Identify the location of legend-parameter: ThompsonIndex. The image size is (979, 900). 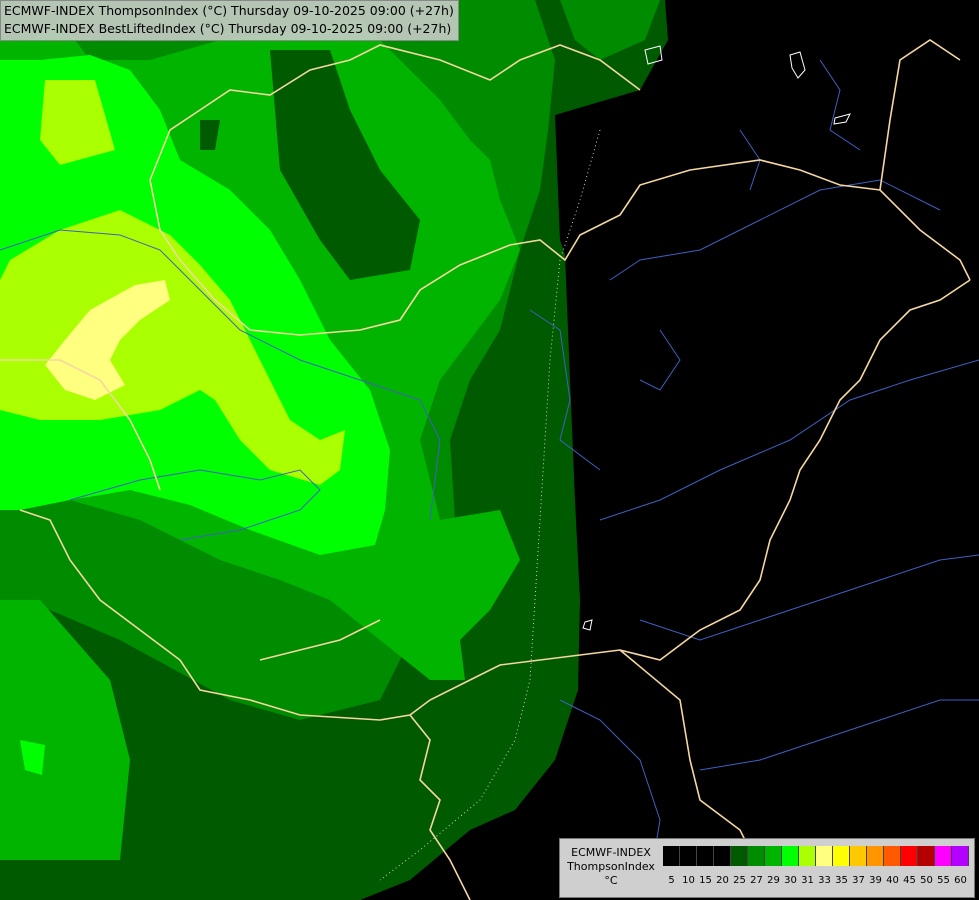
(611, 866).